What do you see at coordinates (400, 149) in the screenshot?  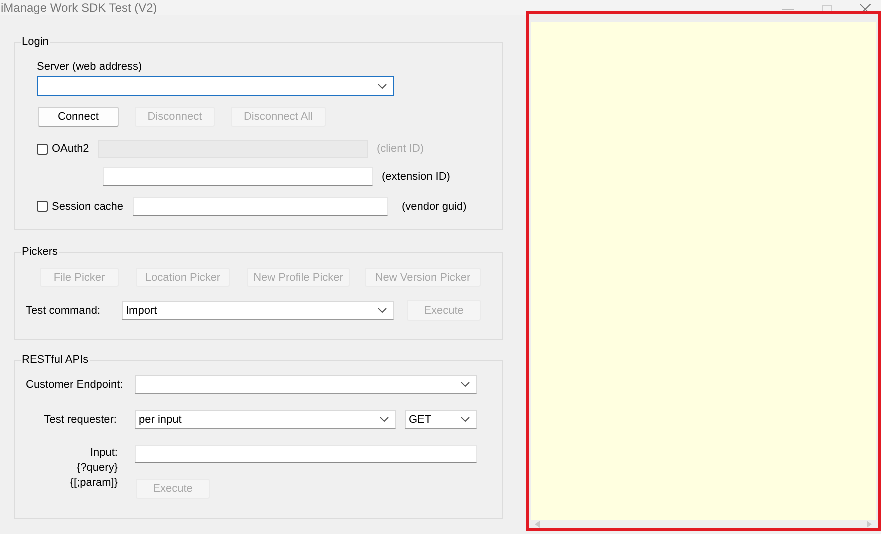 I see `client-id-label: (client ID)` at bounding box center [400, 149].